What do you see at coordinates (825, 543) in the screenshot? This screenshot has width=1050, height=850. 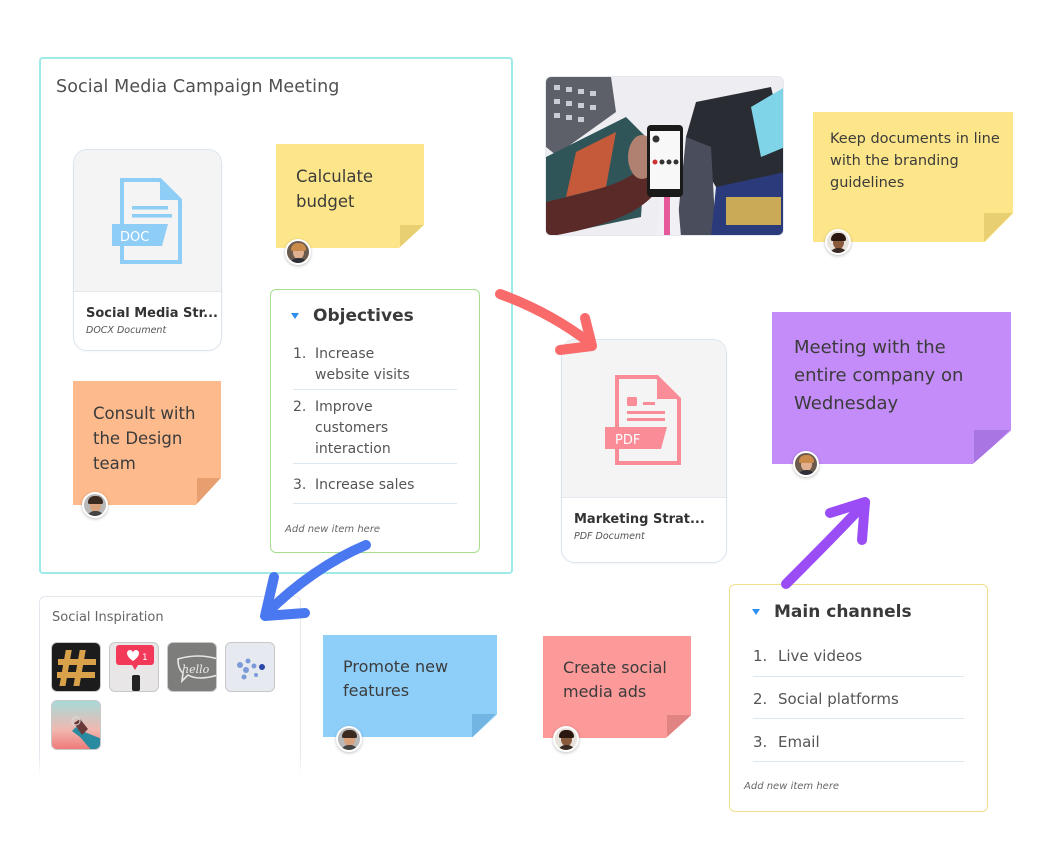 I see `arrow-channels-to-meeting` at bounding box center [825, 543].